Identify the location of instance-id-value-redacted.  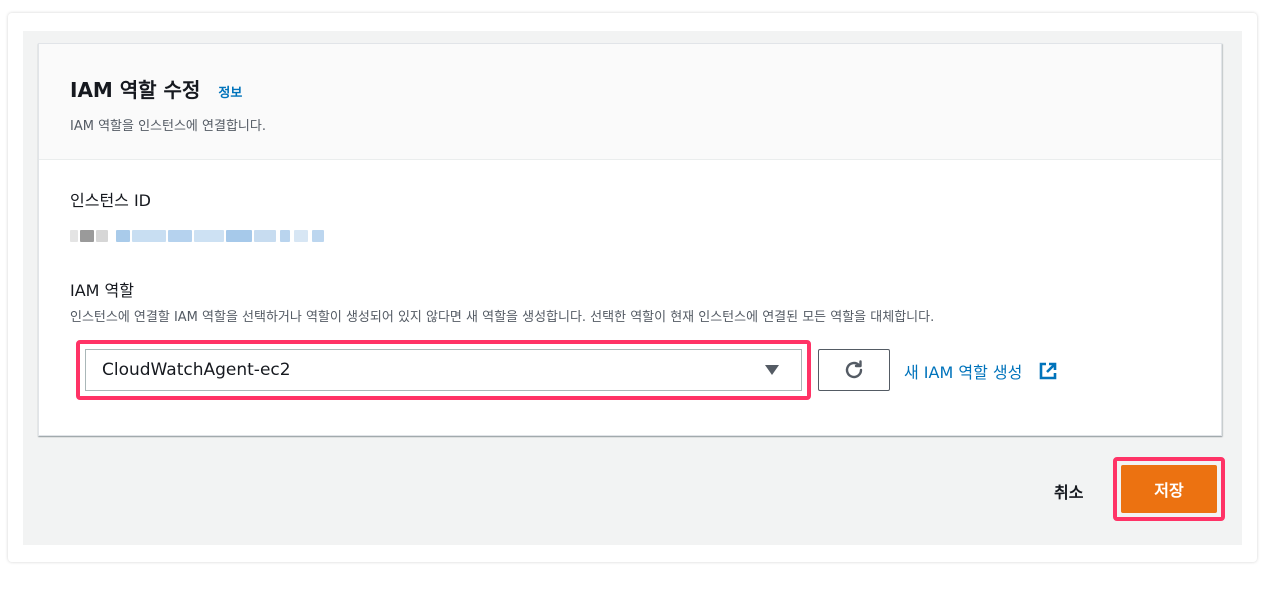
(201, 236).